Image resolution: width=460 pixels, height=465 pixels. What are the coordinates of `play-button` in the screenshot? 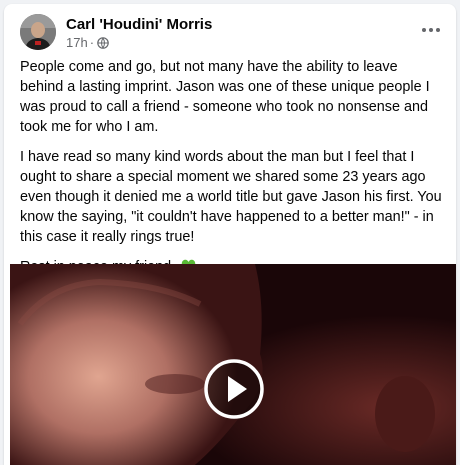 It's located at (234, 389).